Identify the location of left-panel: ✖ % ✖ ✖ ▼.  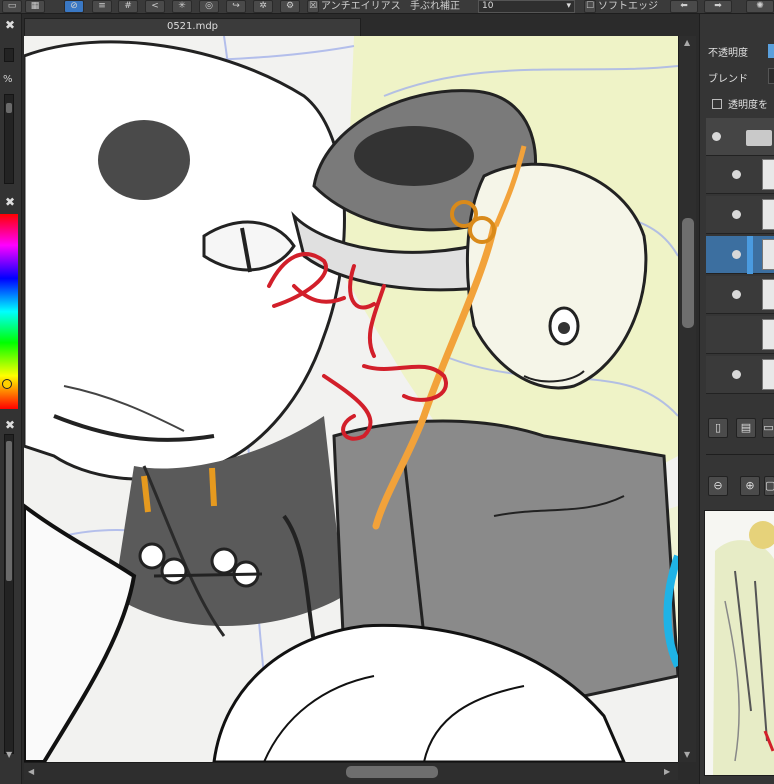
(11, 399).